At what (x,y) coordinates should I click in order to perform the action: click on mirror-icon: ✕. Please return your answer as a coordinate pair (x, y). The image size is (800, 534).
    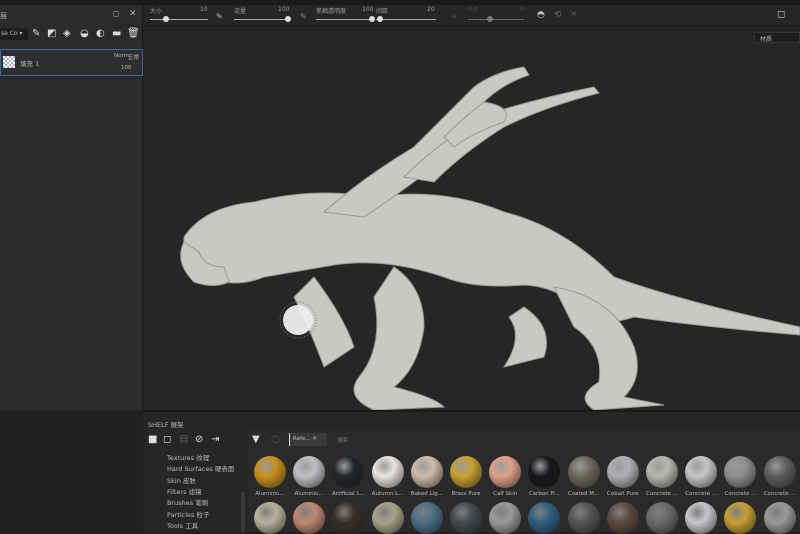
    Looking at the image, I should click on (574, 15).